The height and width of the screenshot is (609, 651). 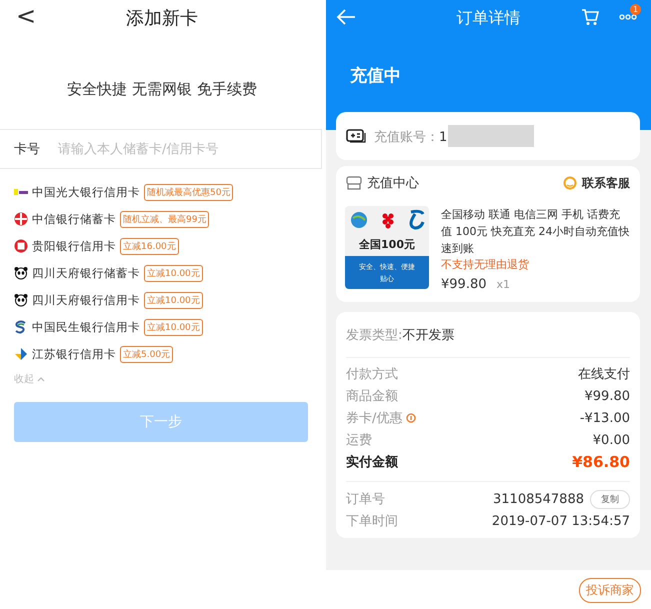 I want to click on invoice-label: 发票类型:, so click(x=374, y=335).